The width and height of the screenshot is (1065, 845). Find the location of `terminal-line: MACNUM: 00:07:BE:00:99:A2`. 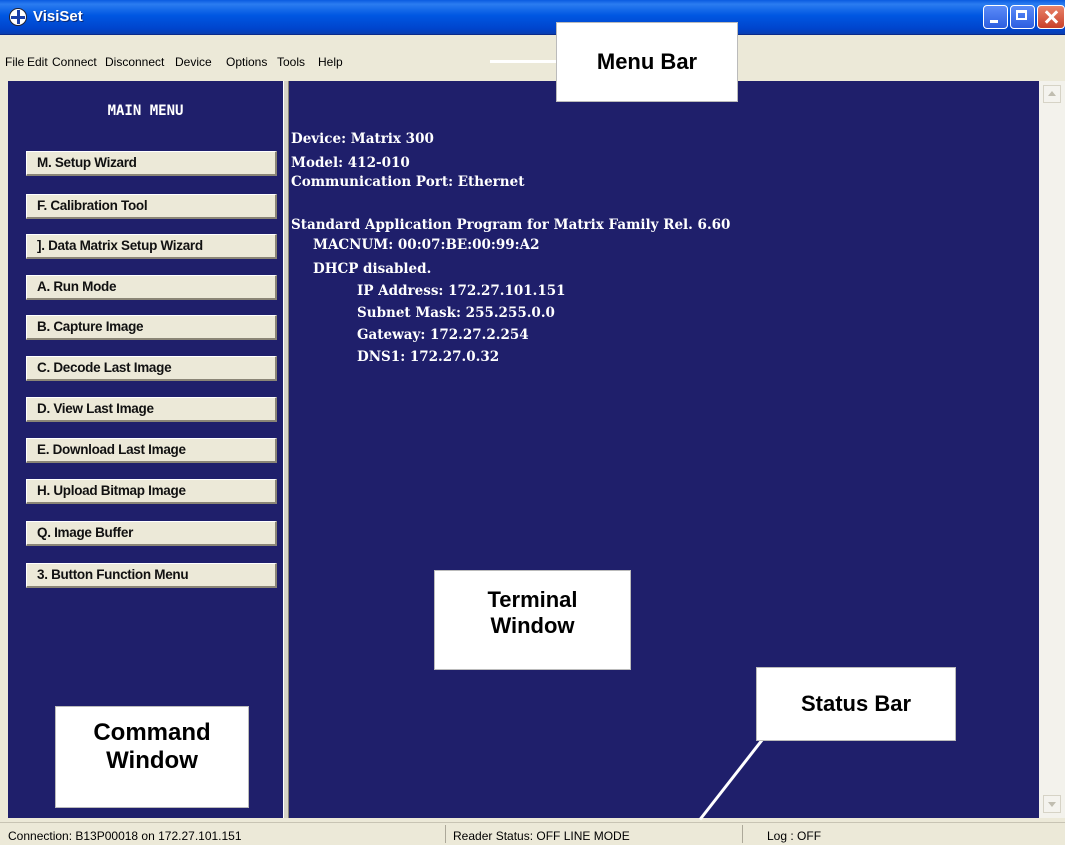

terminal-line: MACNUM: 00:07:BE:00:99:A2 is located at coordinates (426, 245).